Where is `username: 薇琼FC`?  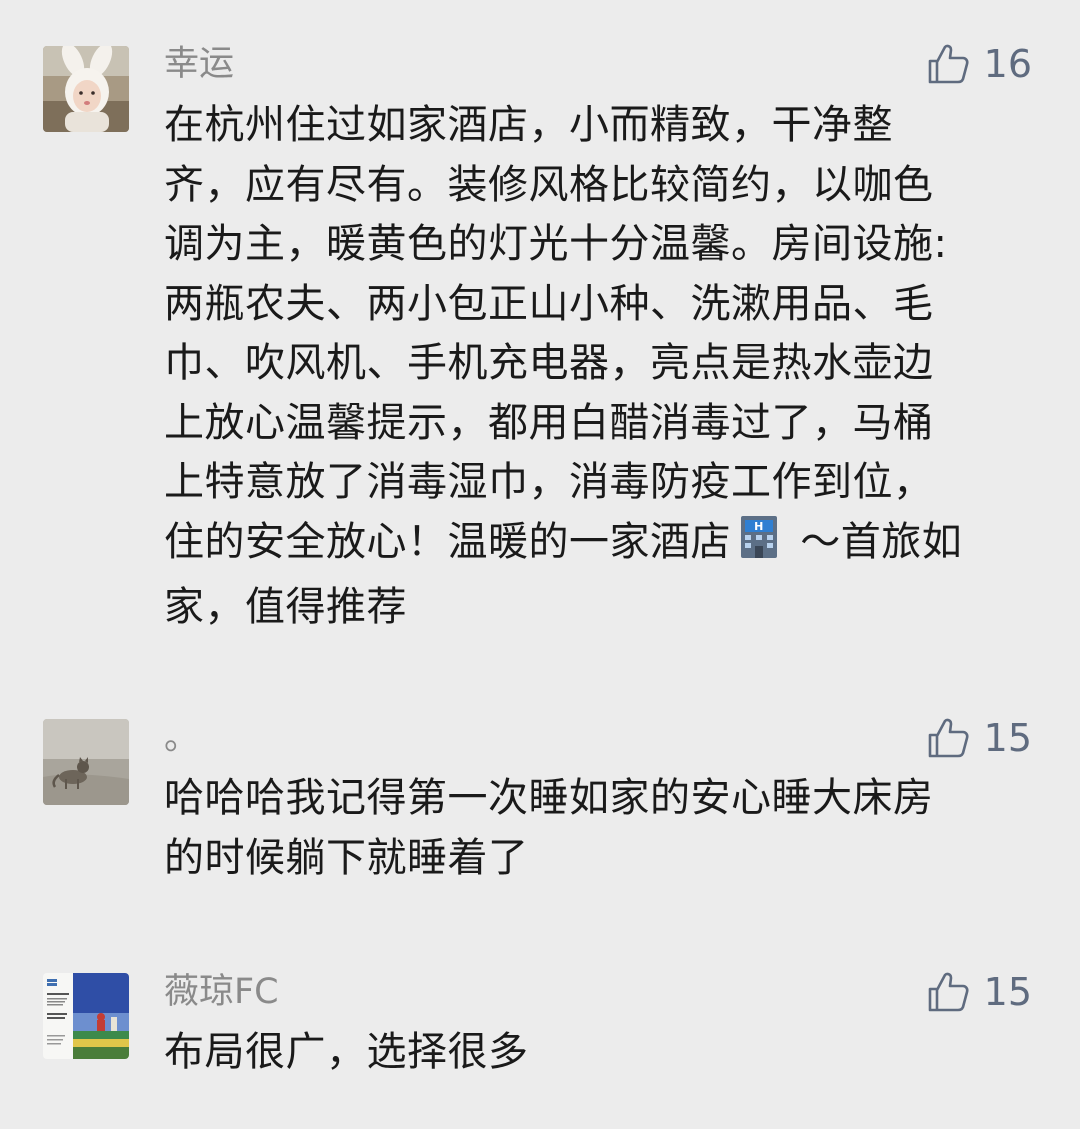
username: 薇琼FC is located at coordinates (221, 992).